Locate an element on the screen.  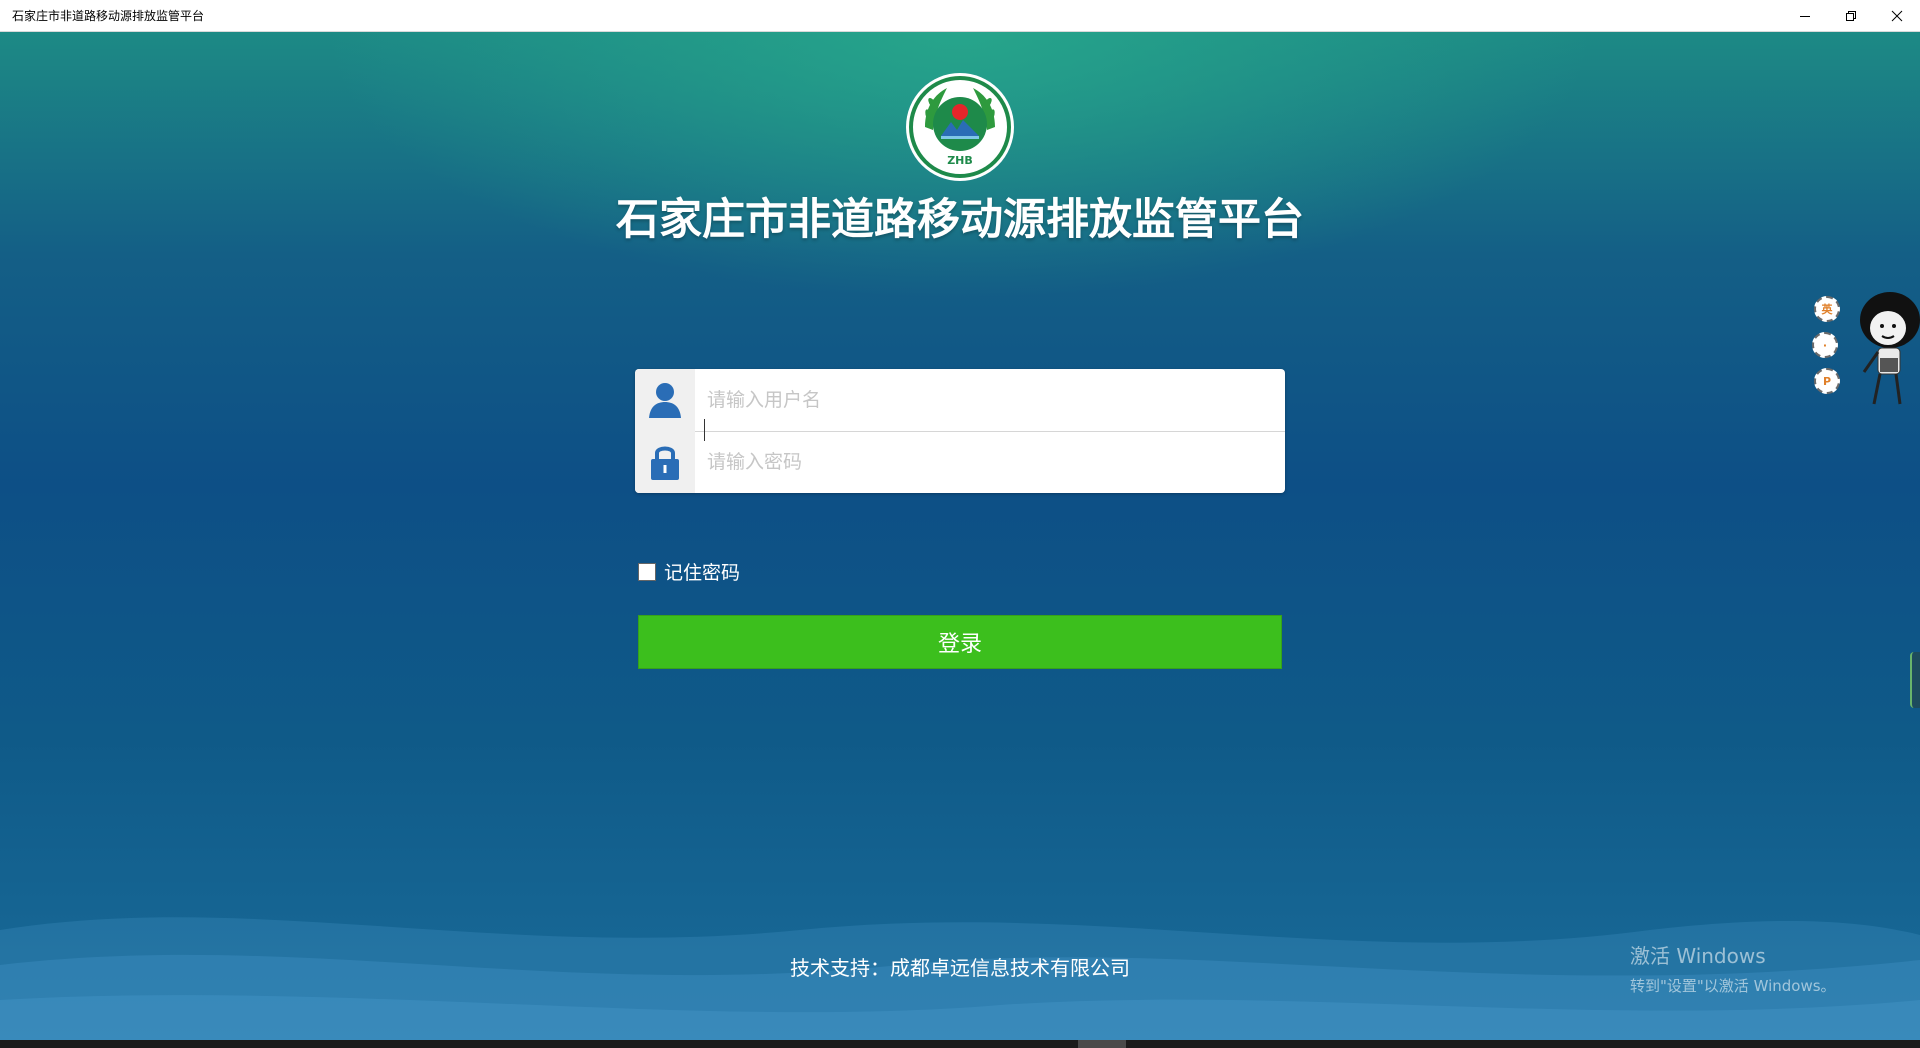
logo-text: ZHB is located at coordinates (960, 160).